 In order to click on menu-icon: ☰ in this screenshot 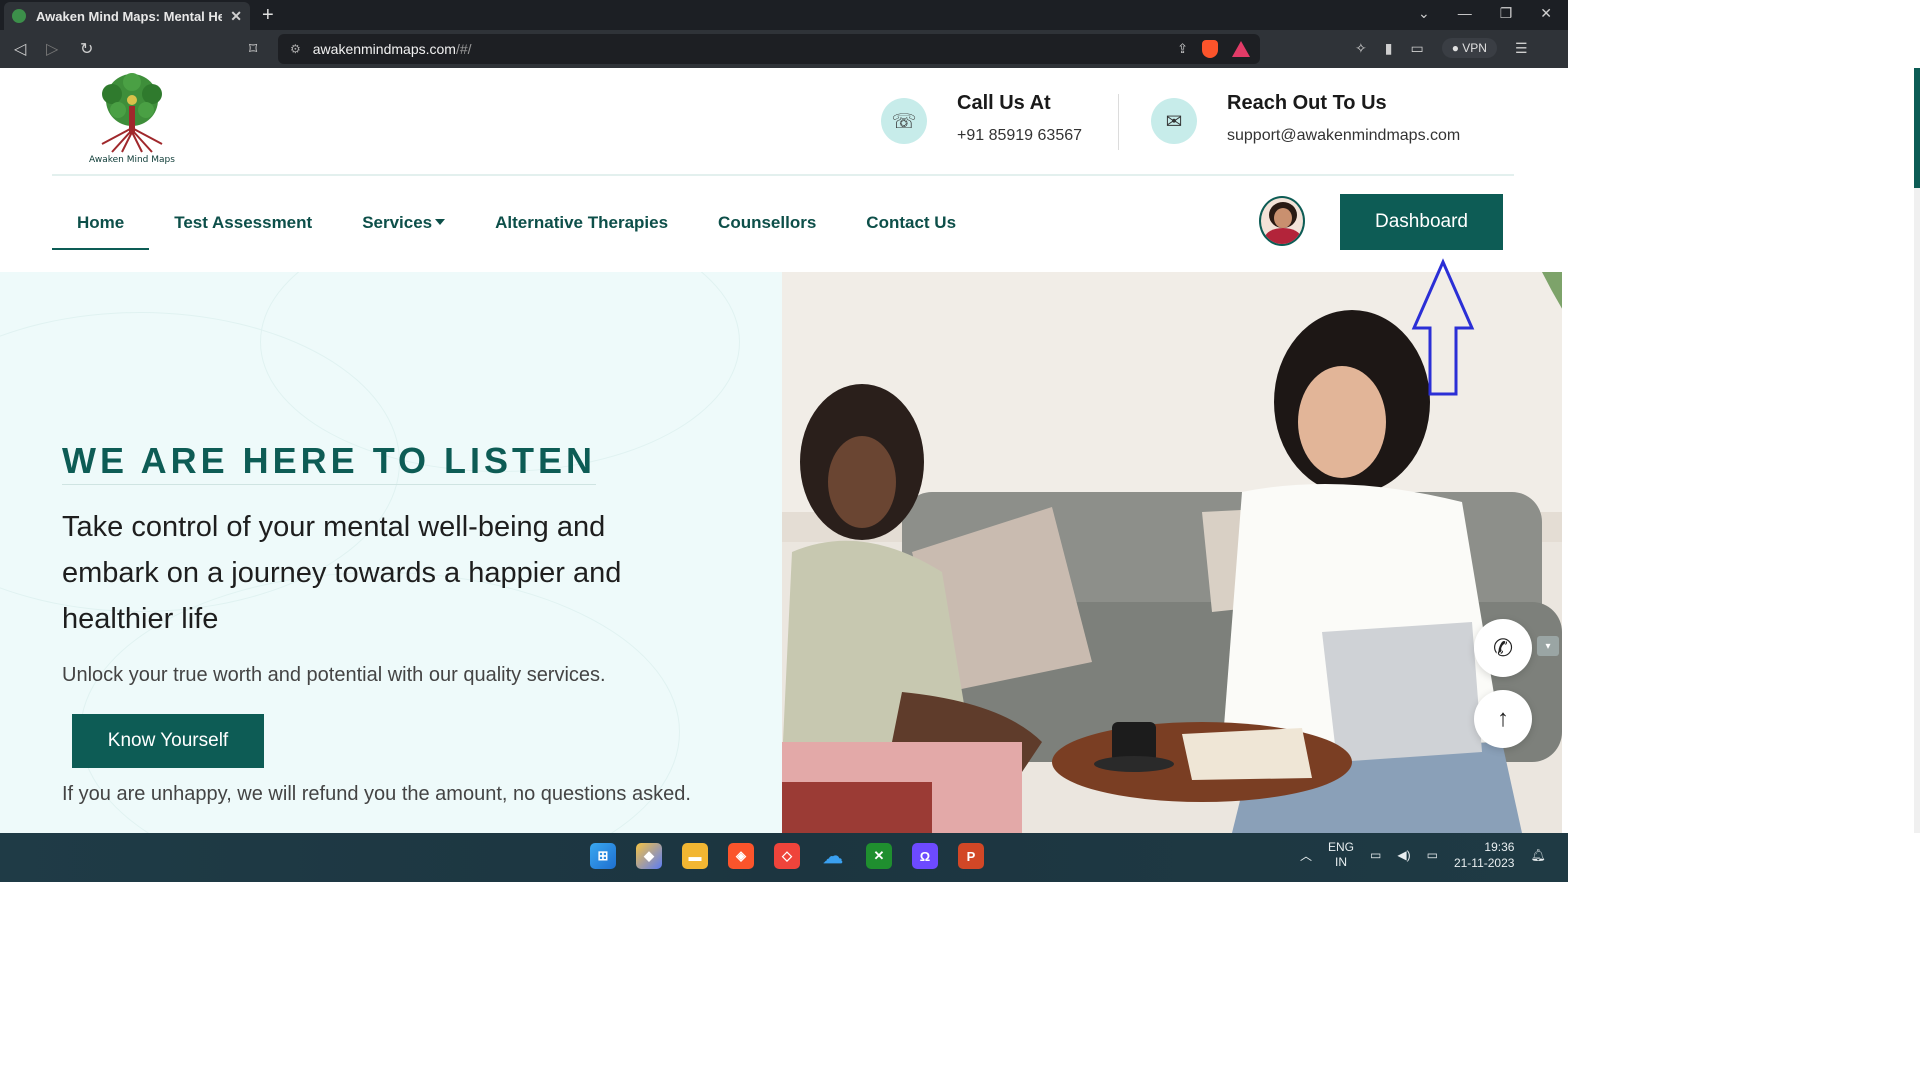, I will do `click(1521, 48)`.